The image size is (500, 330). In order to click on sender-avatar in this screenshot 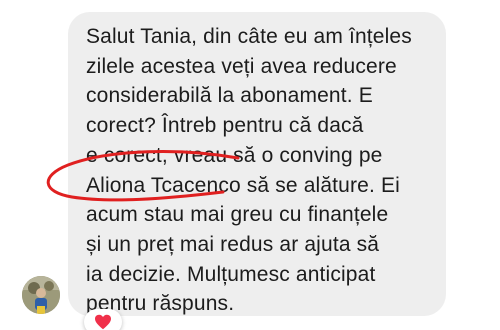, I will do `click(41, 295)`.